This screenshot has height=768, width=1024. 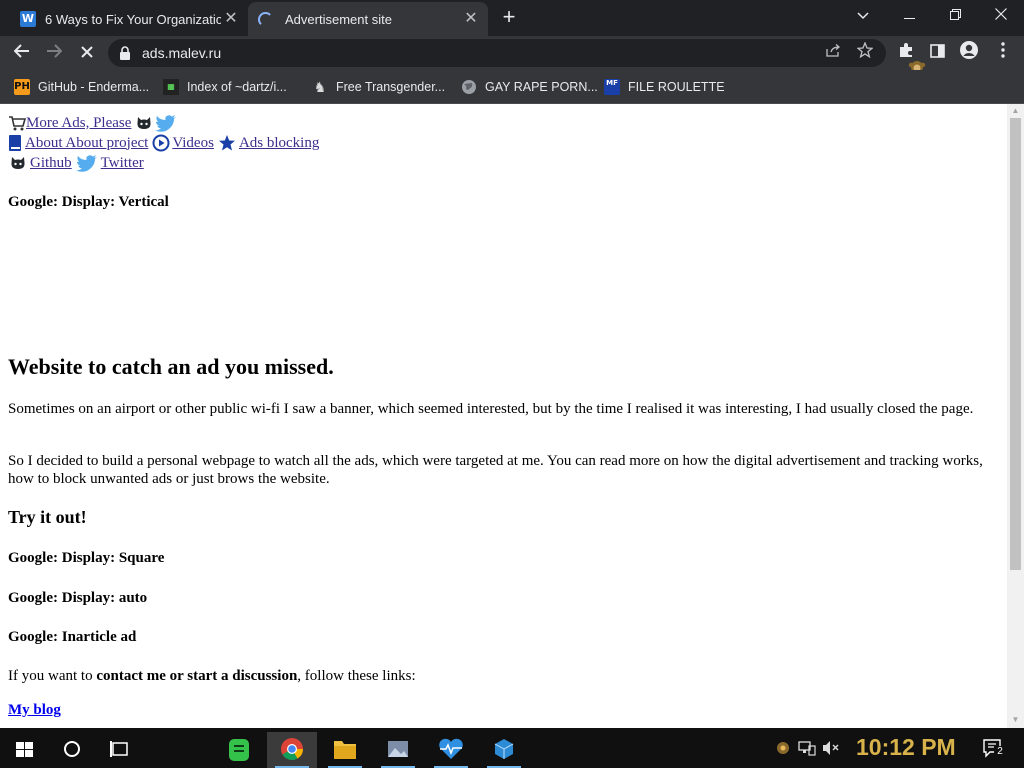 What do you see at coordinates (1015, 719) in the screenshot?
I see `scroll-down-icon: ▼` at bounding box center [1015, 719].